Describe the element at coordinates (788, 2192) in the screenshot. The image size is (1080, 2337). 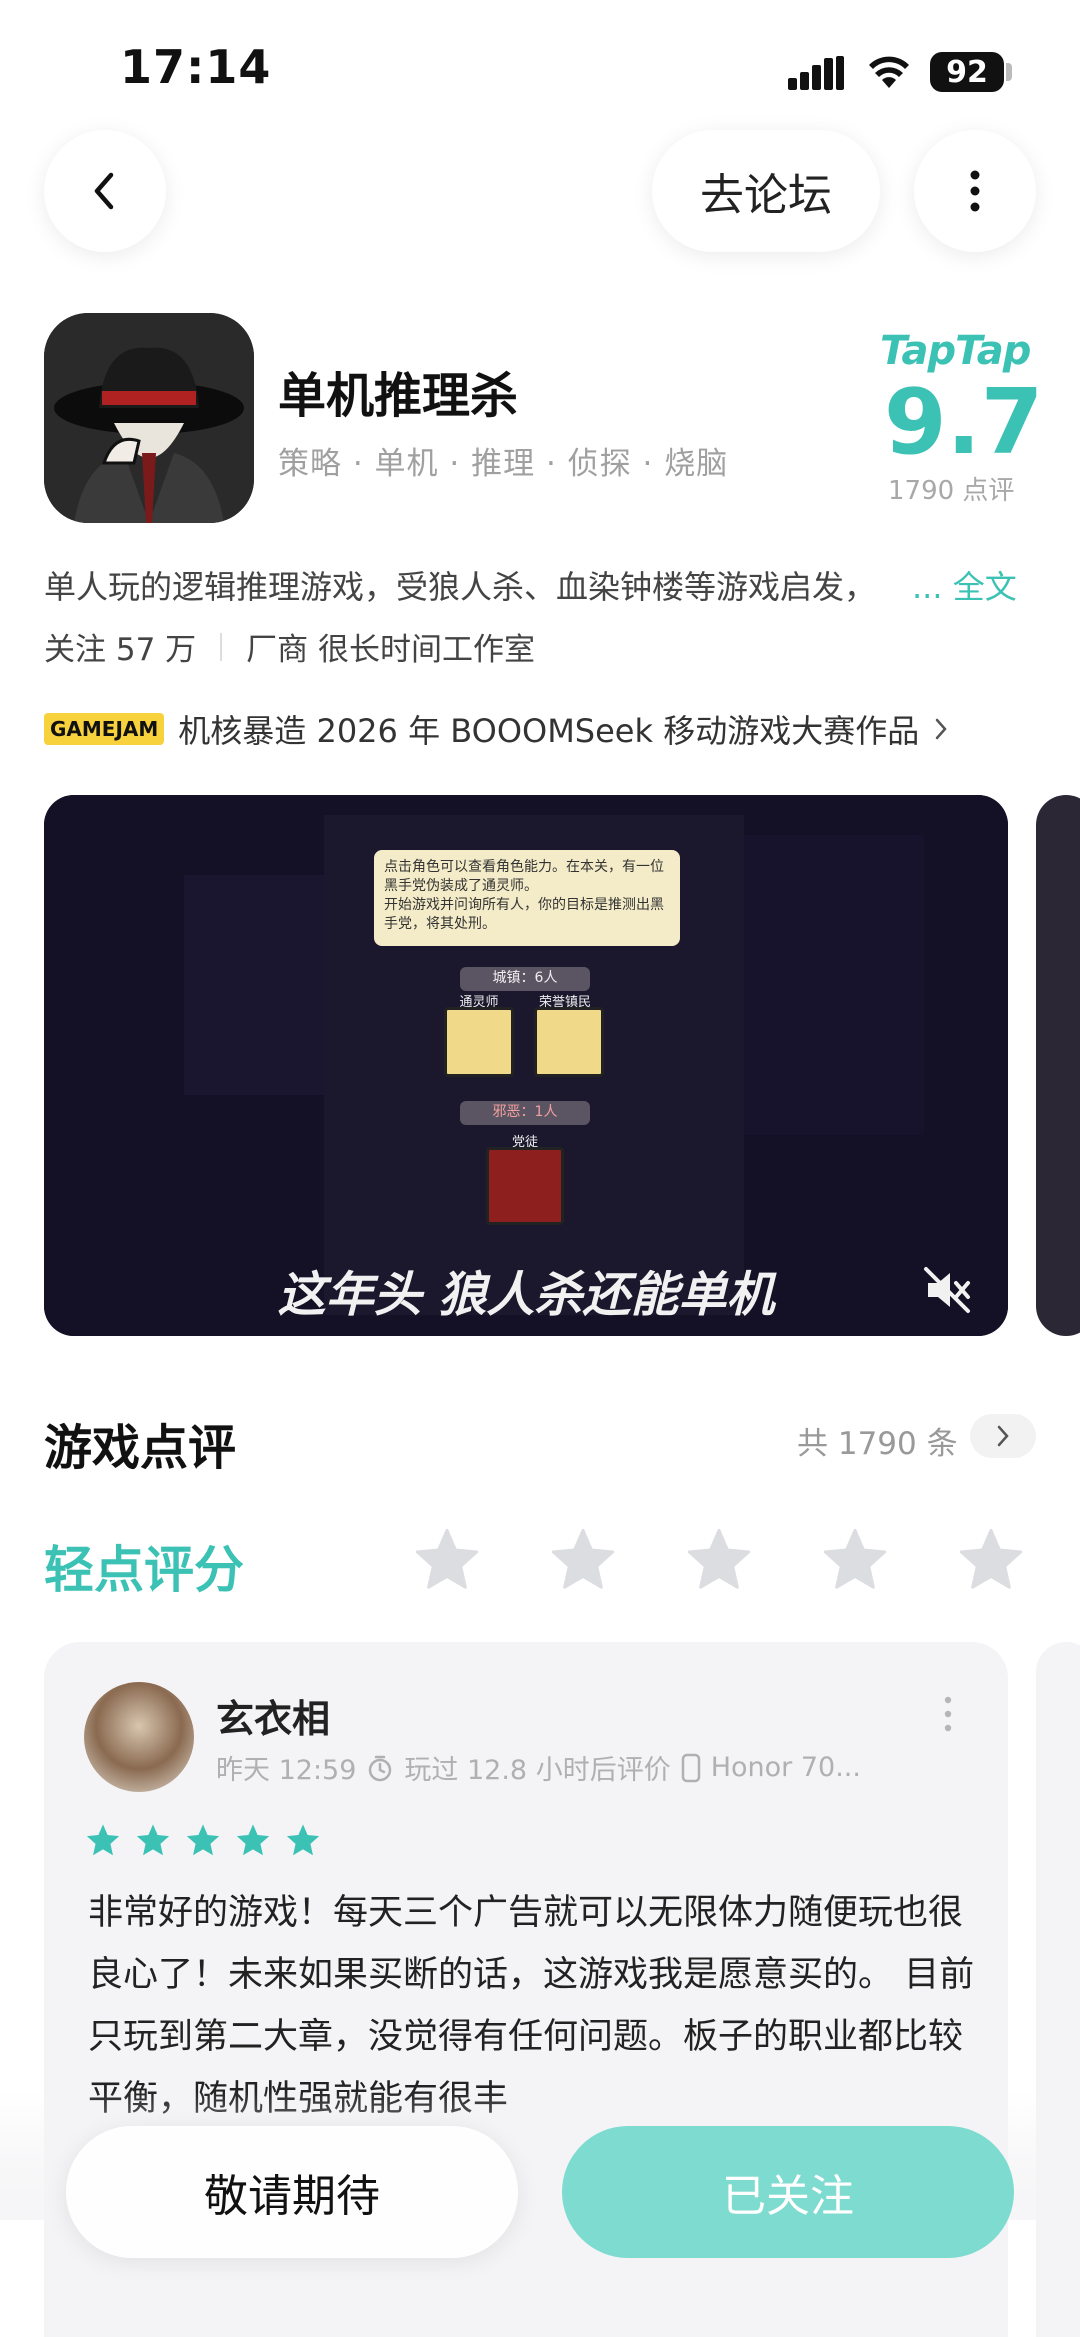
I see `follow-button: 已关注` at that location.